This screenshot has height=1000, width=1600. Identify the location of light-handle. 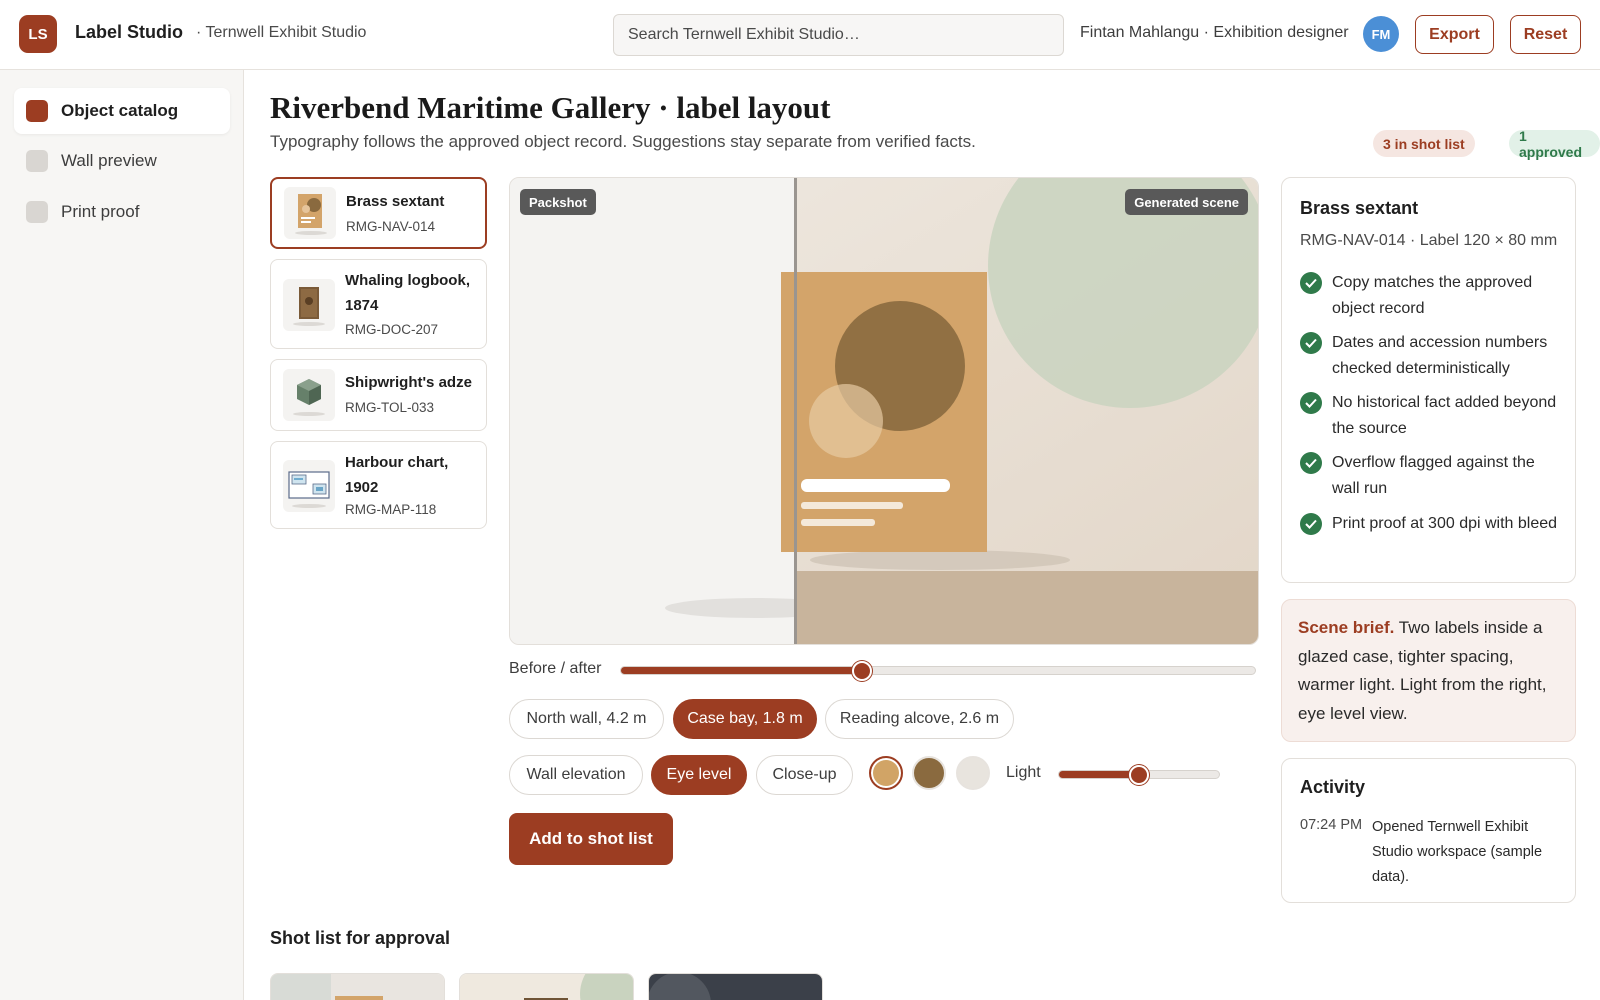
(1139, 775).